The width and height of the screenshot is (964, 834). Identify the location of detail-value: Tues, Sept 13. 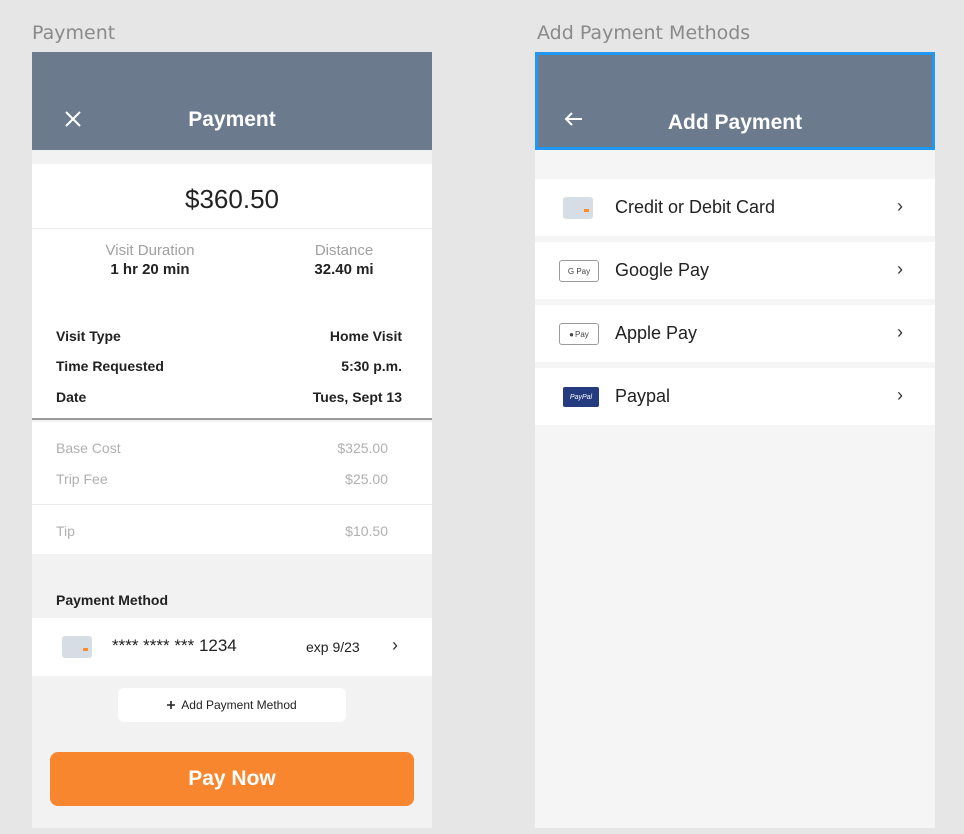
(357, 397).